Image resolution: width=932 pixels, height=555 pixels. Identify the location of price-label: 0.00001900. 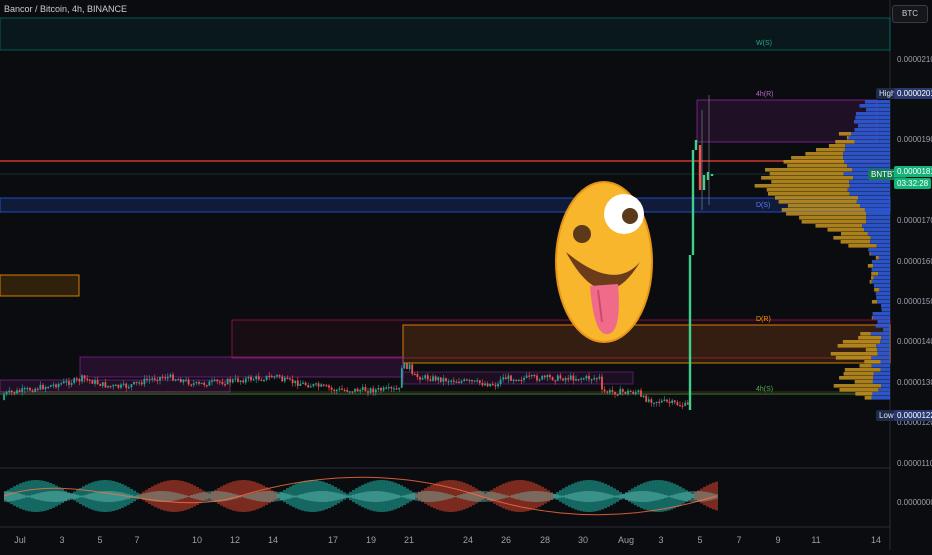
(914, 139).